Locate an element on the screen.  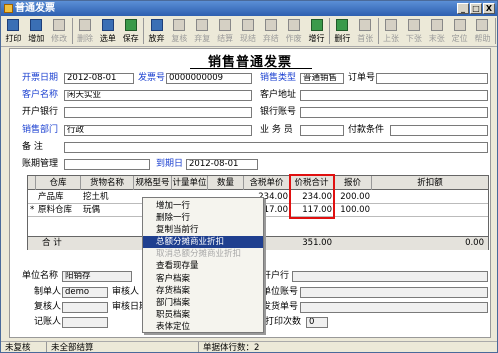
toolbar-button-10: 现结 is located at coordinates (248, 31).